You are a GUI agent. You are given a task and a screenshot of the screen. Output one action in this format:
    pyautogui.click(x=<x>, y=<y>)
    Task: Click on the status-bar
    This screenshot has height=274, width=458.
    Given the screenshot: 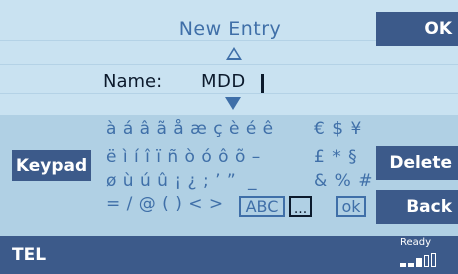 What is the action you would take?
    pyautogui.click(x=229, y=255)
    